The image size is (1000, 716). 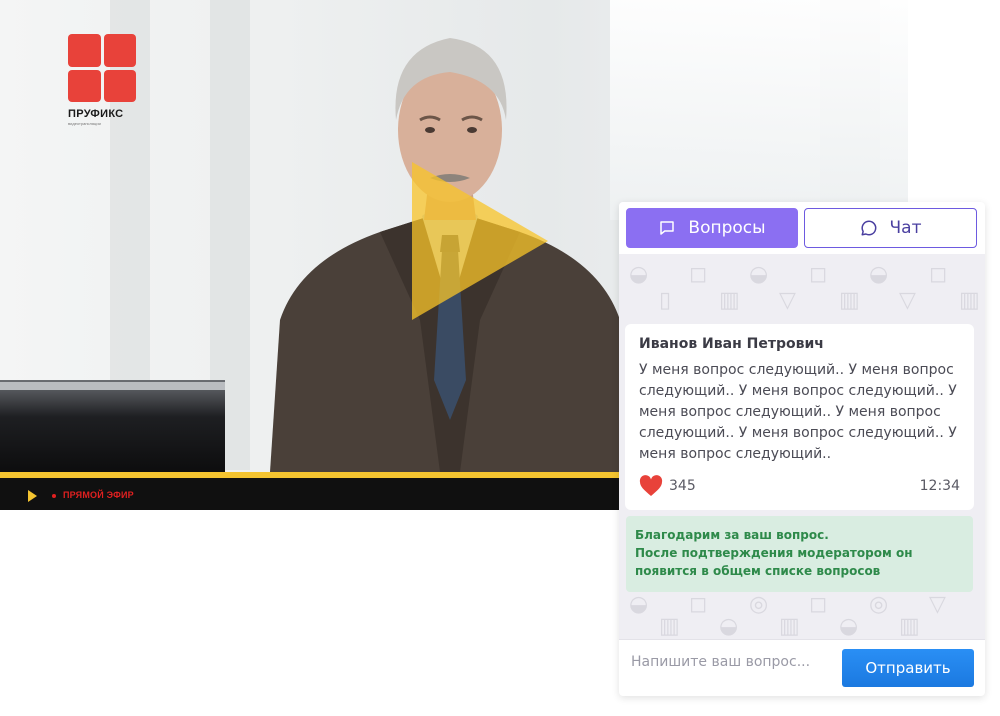 What do you see at coordinates (802, 228) in the screenshot?
I see `panel-tabs: Вопросы Чат` at bounding box center [802, 228].